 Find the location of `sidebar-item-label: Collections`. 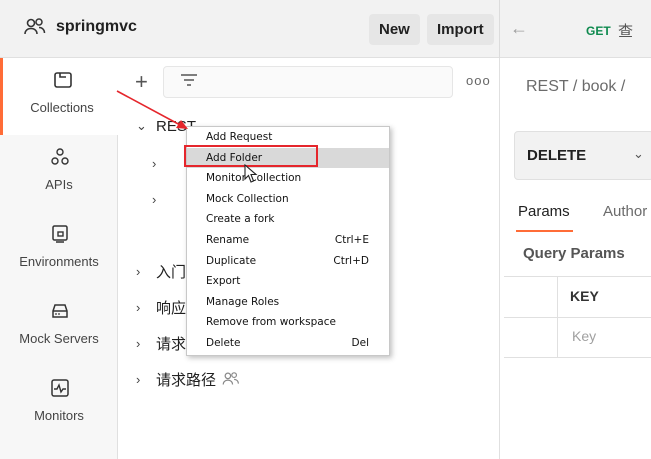

sidebar-item-label: Collections is located at coordinates (62, 107).